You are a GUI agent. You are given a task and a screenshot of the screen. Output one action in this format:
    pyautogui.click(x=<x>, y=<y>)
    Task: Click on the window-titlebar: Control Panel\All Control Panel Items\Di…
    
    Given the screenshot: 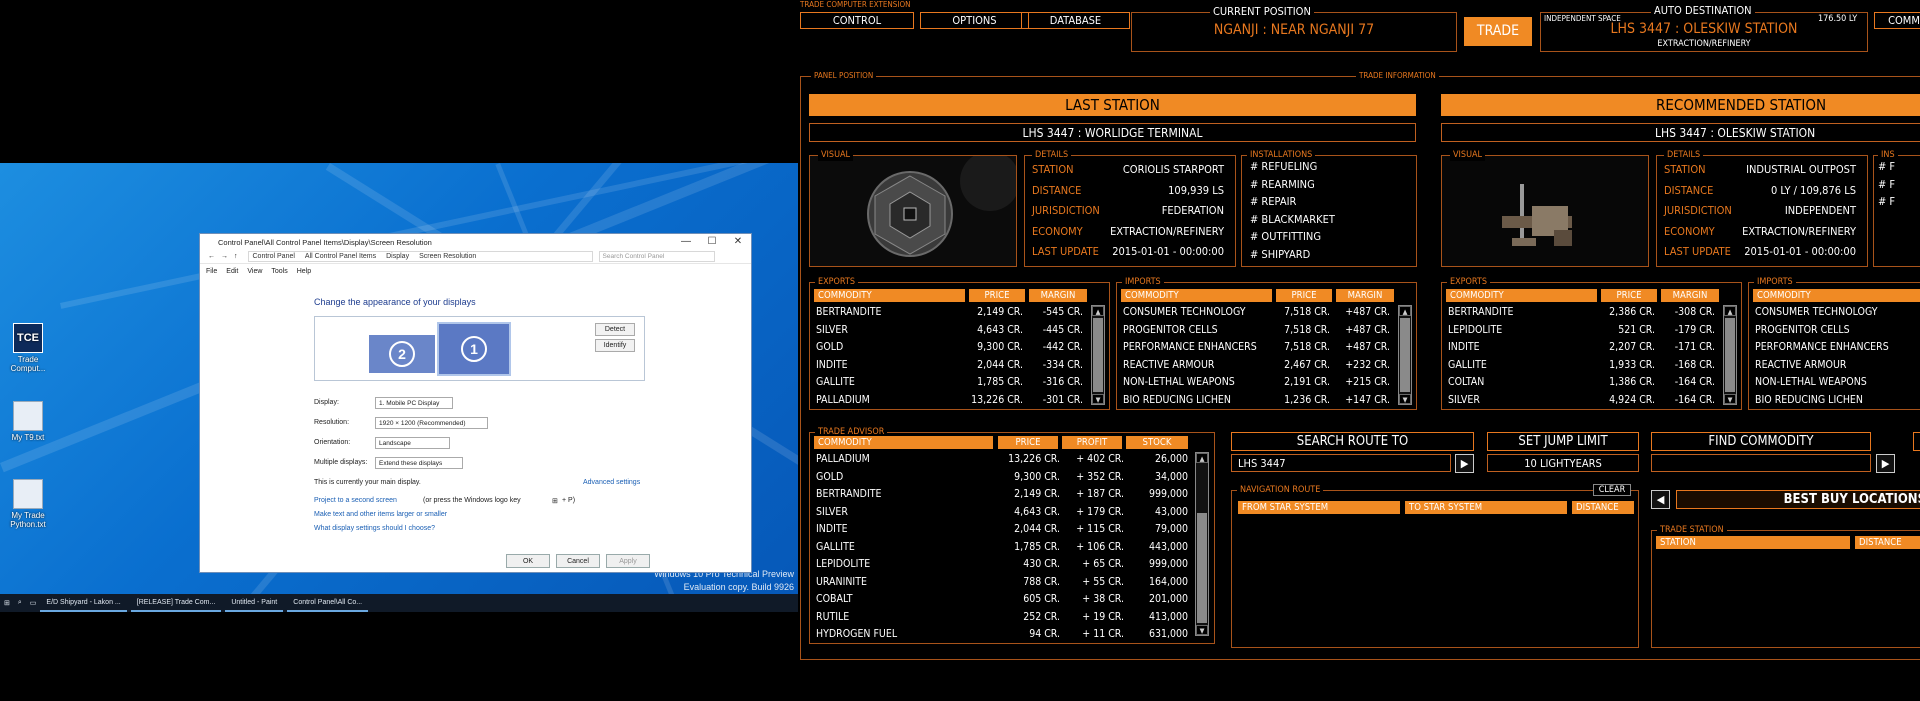 What is the action you would take?
    pyautogui.click(x=475, y=242)
    